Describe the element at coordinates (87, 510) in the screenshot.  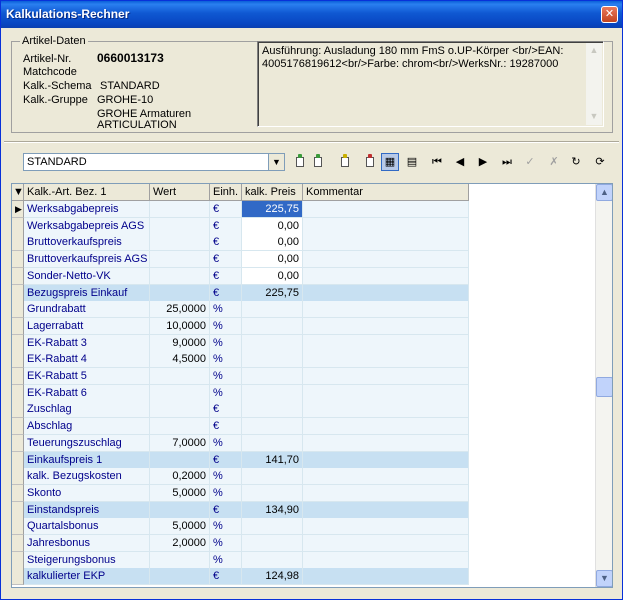
I see `cell-name: Einstandspreis` at that location.